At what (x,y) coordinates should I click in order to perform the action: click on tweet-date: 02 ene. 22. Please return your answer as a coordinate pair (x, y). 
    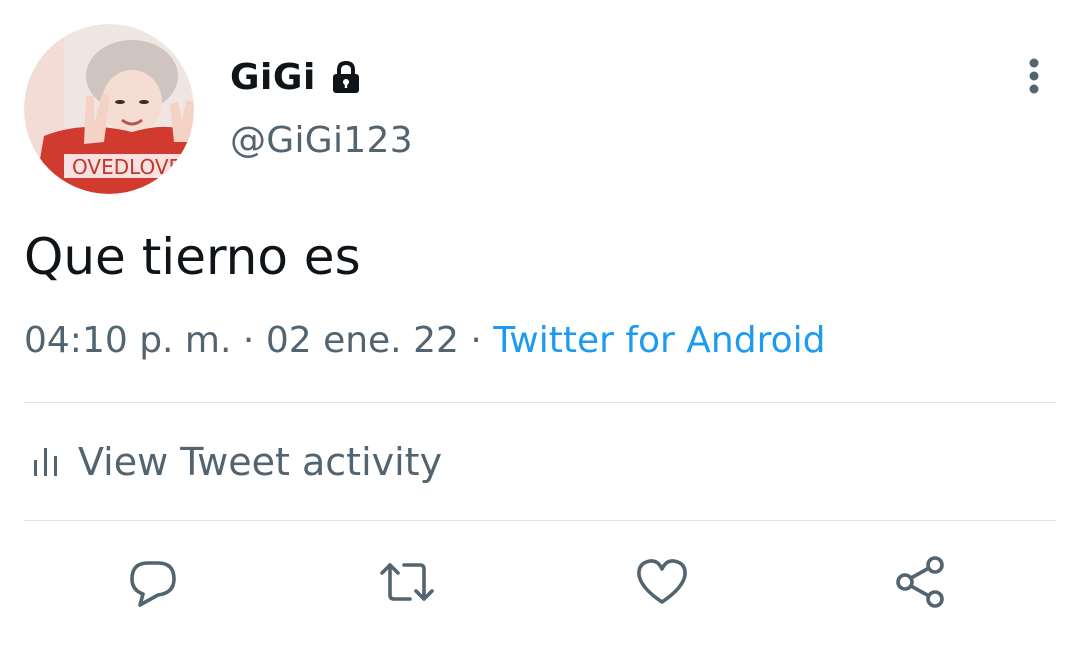
    Looking at the image, I should click on (362, 340).